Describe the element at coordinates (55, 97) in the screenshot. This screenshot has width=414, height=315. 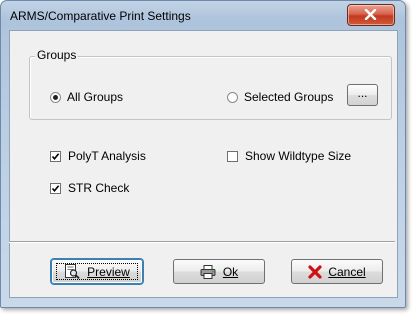
I see `radio-indicator-checked` at that location.